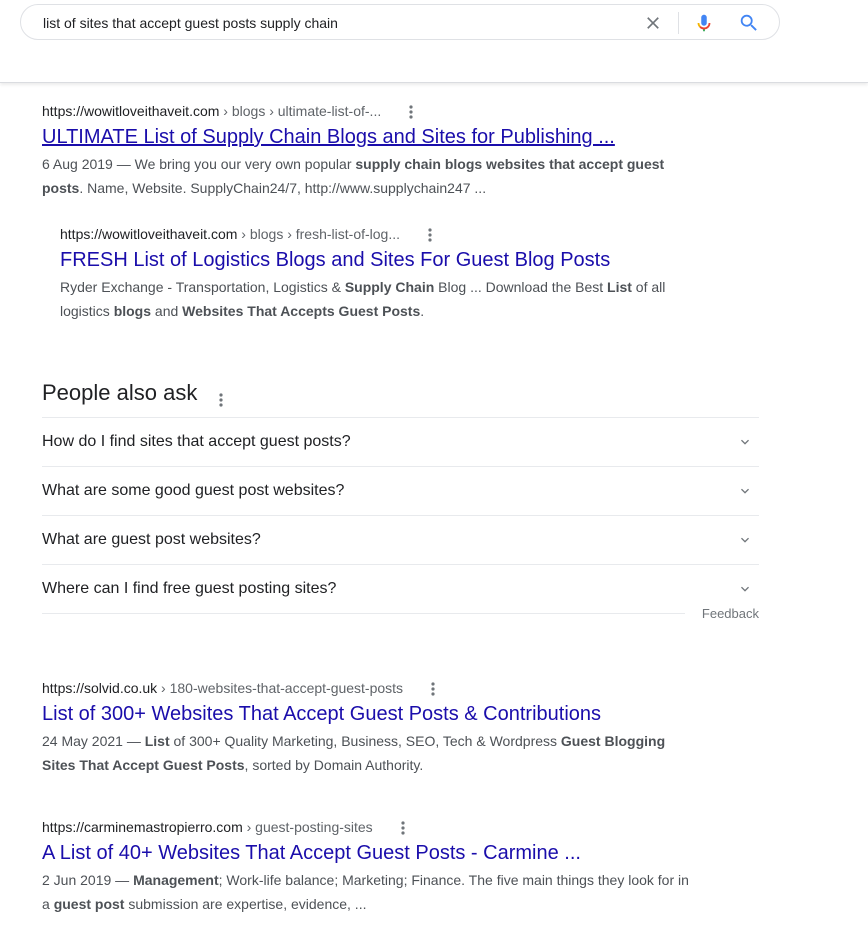 Image resolution: width=868 pixels, height=925 pixels. What do you see at coordinates (400, 539) in the screenshot?
I see `paa-question: What are guest post websites?` at bounding box center [400, 539].